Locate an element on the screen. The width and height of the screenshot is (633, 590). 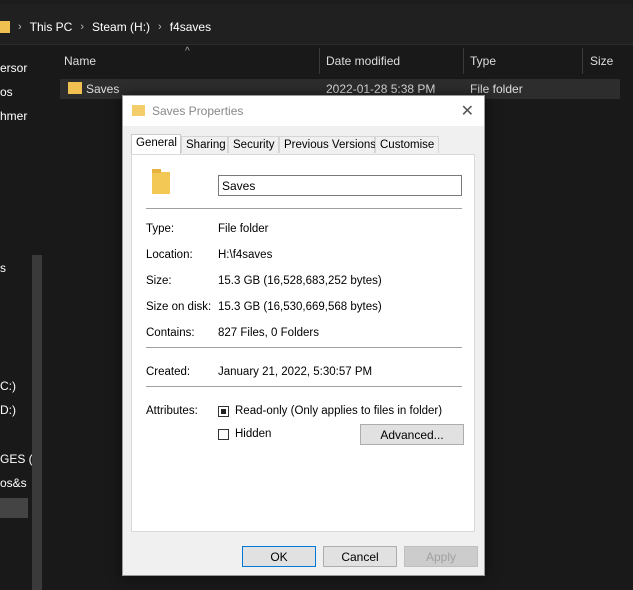
row-name: Saves is located at coordinates (103, 89).